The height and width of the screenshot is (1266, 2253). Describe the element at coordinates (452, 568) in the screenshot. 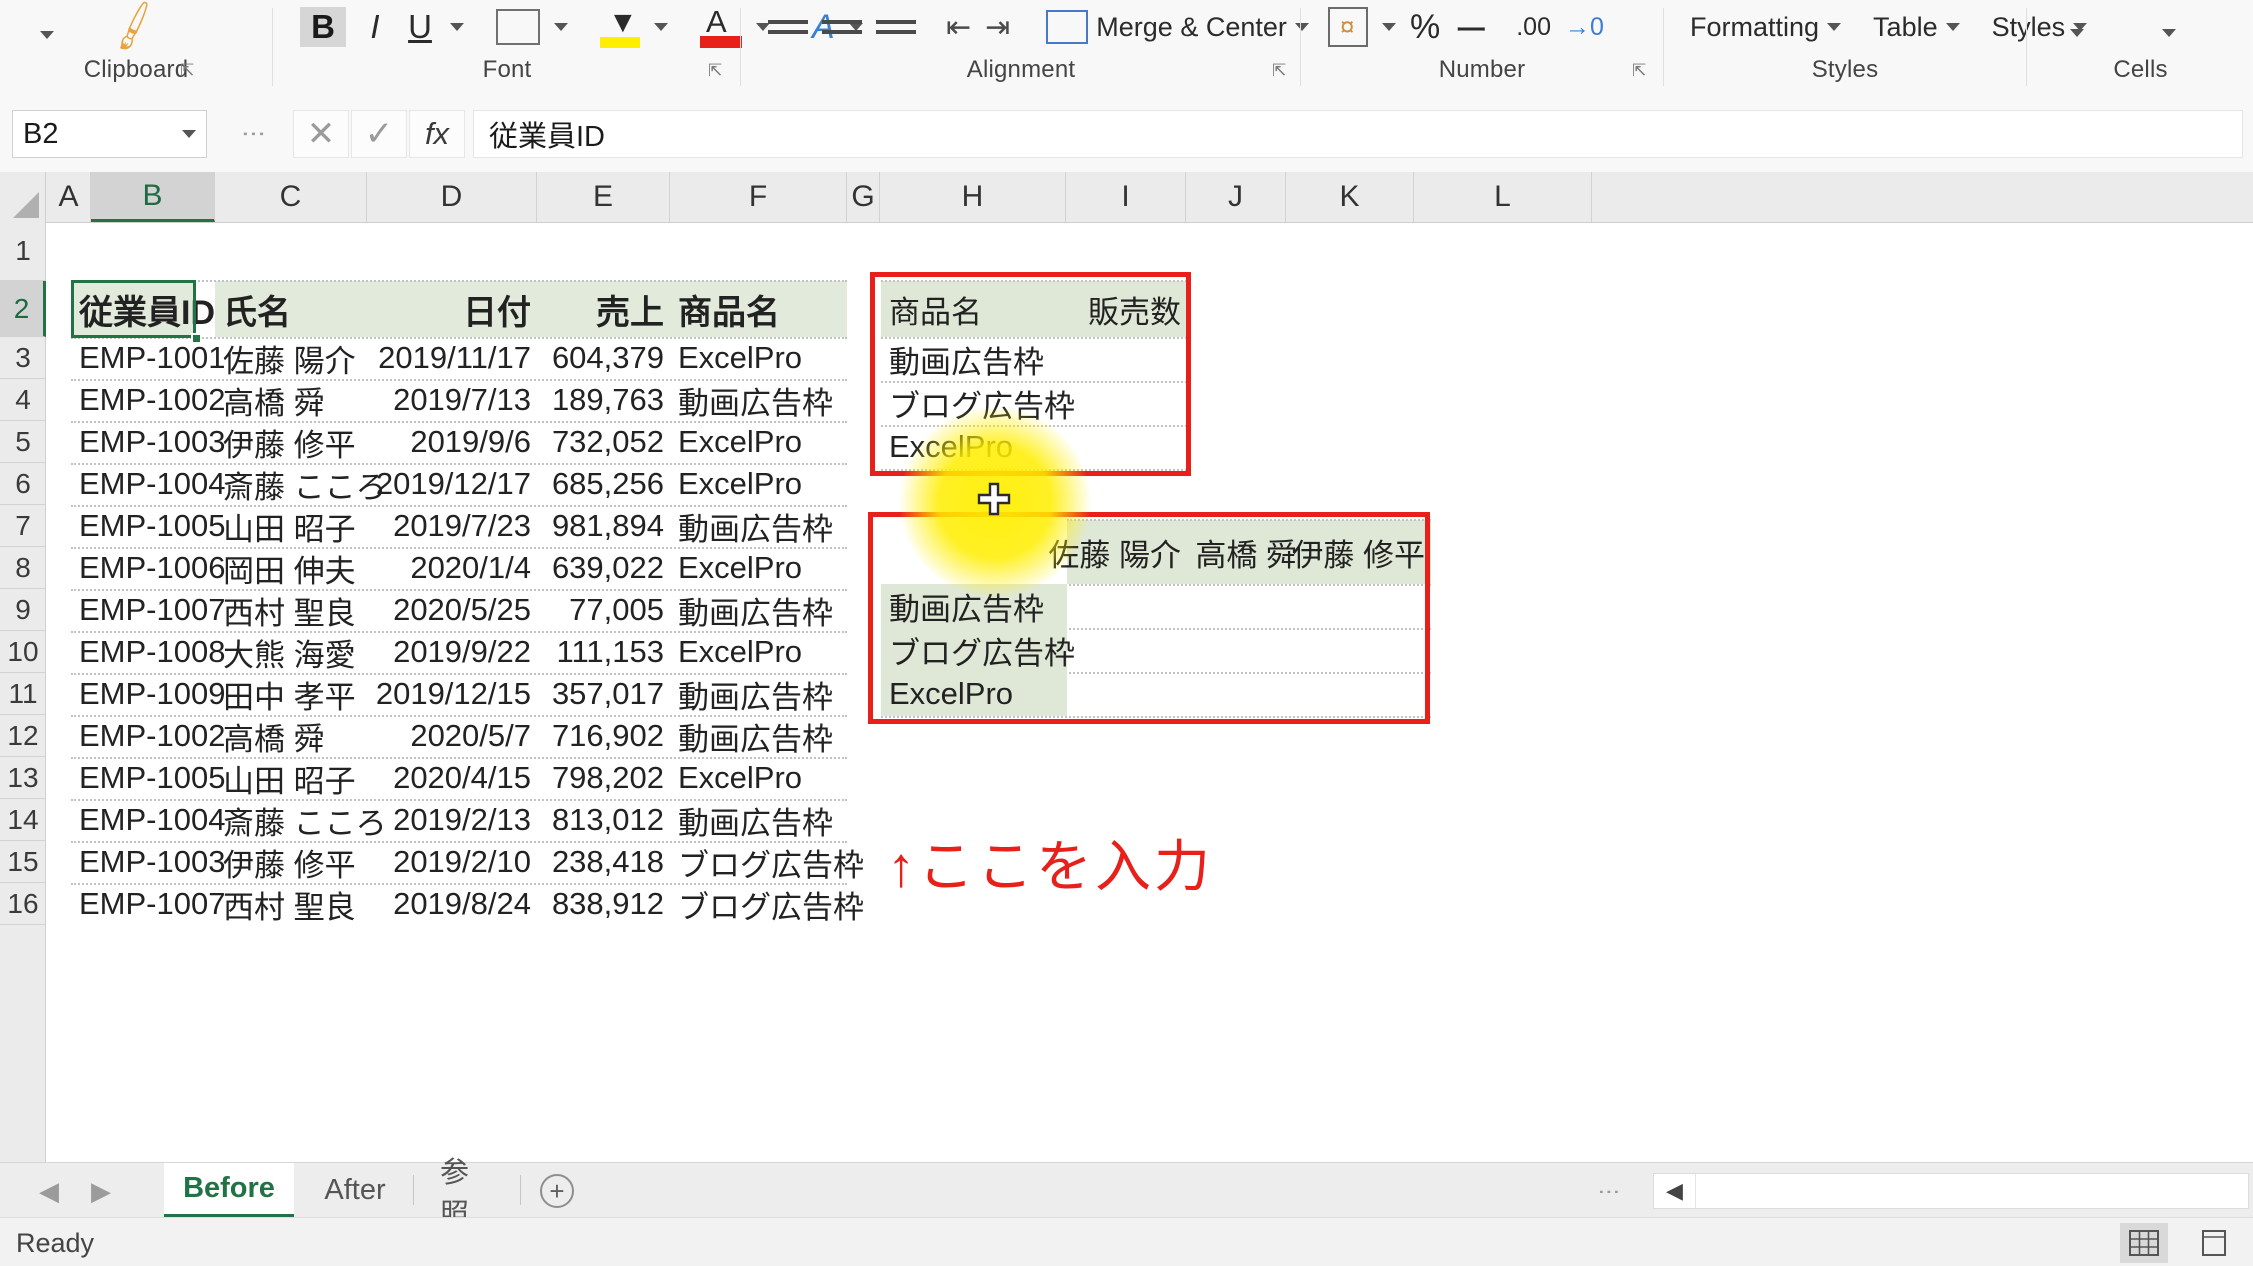

I see `cell-D8: 2020/1/4` at that location.